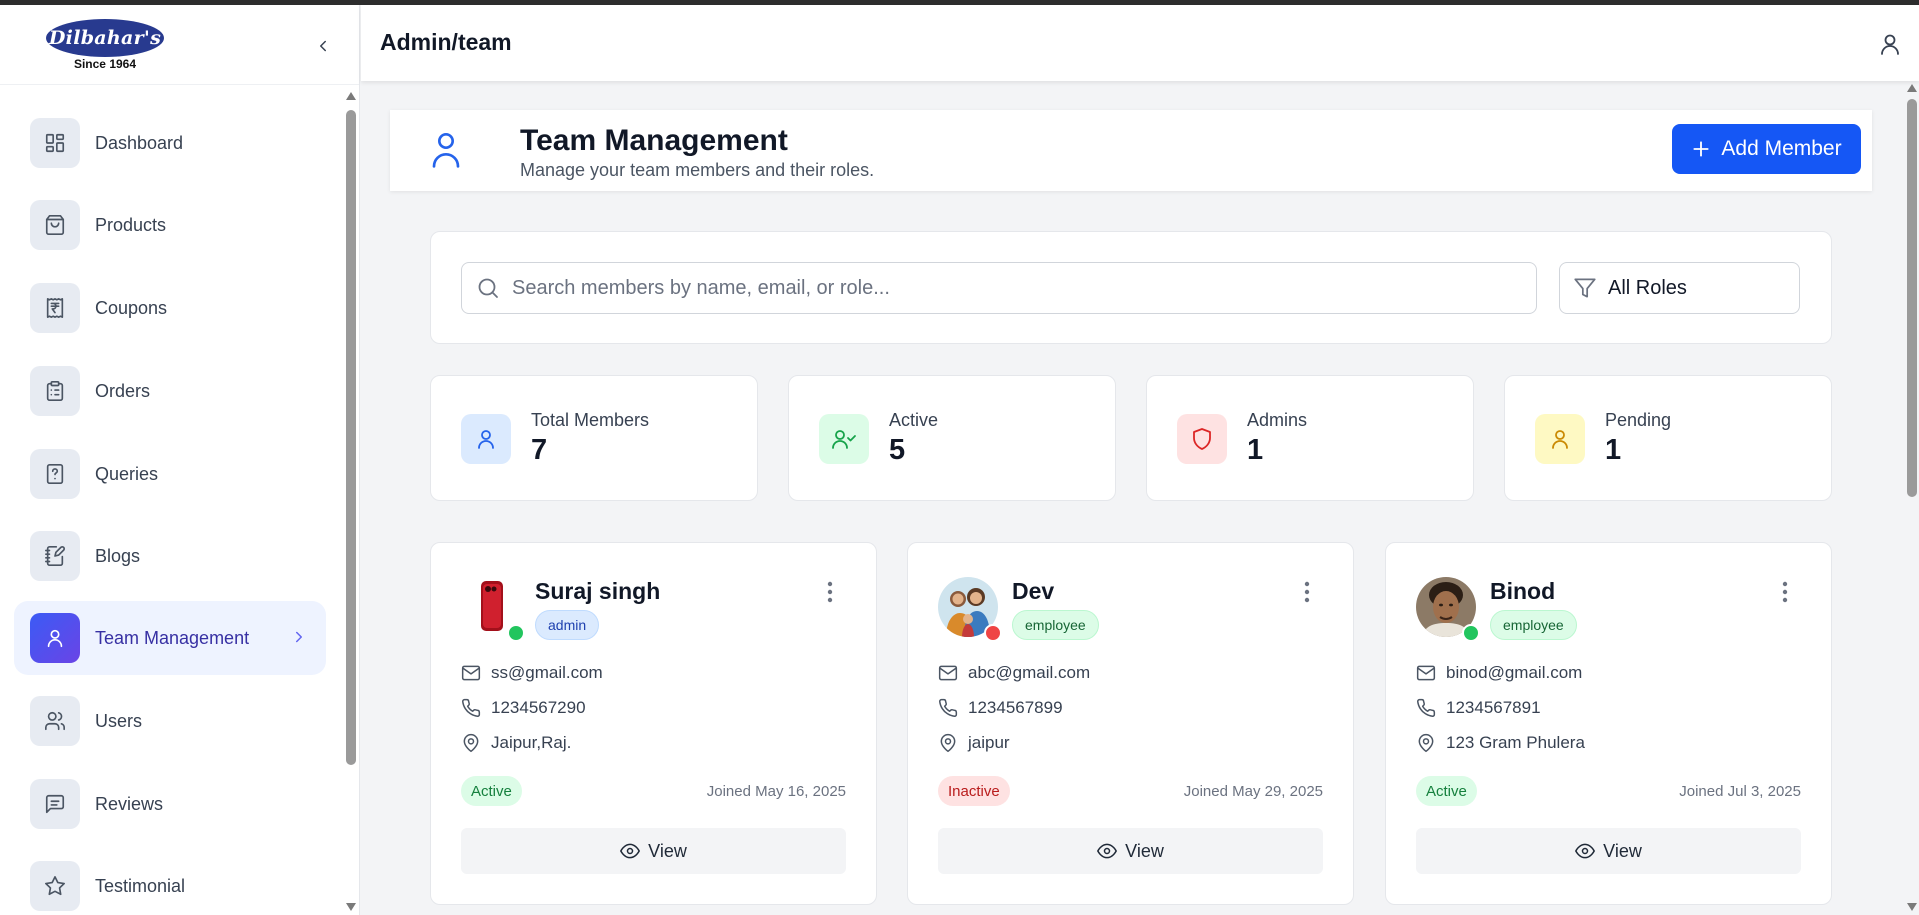 The image size is (1919, 915). Describe the element at coordinates (1015, 707) in the screenshot. I see `member-phone: 1234567899` at that location.